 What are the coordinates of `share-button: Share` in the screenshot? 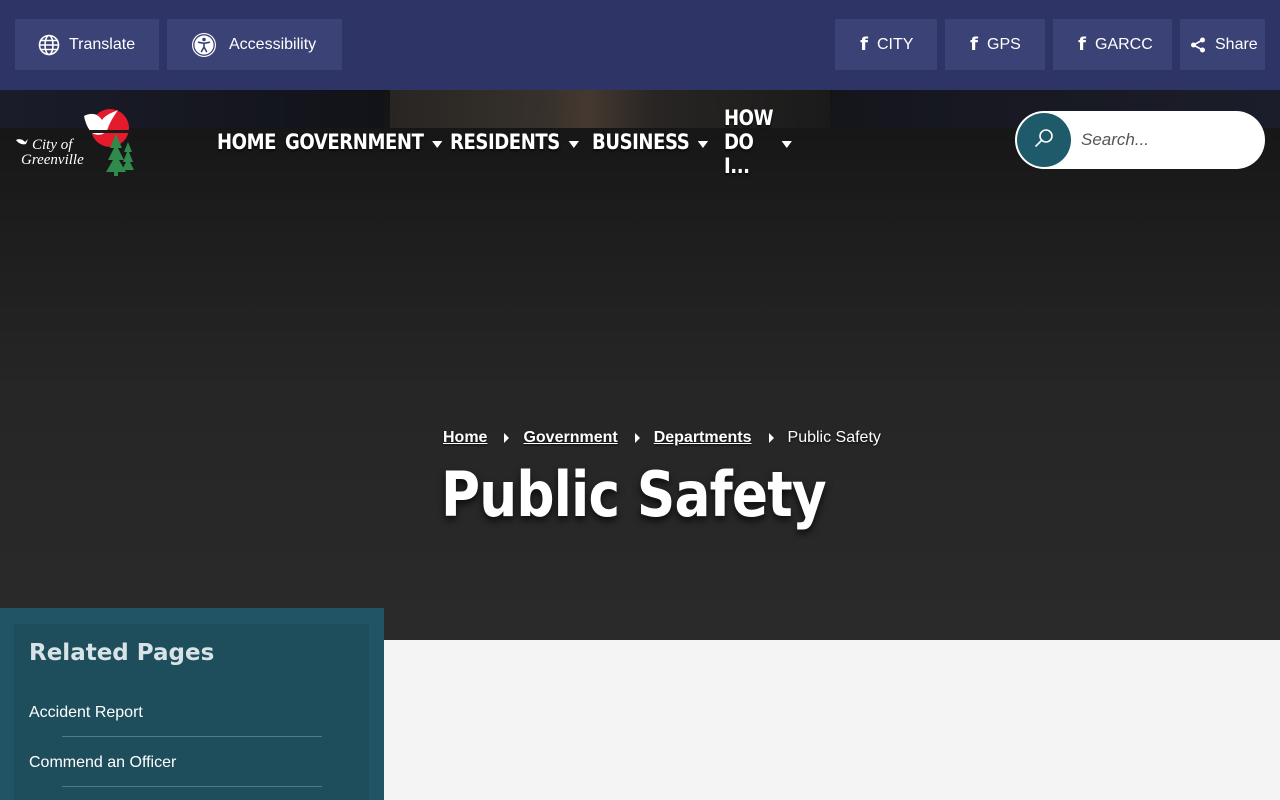 It's located at (1222, 44).